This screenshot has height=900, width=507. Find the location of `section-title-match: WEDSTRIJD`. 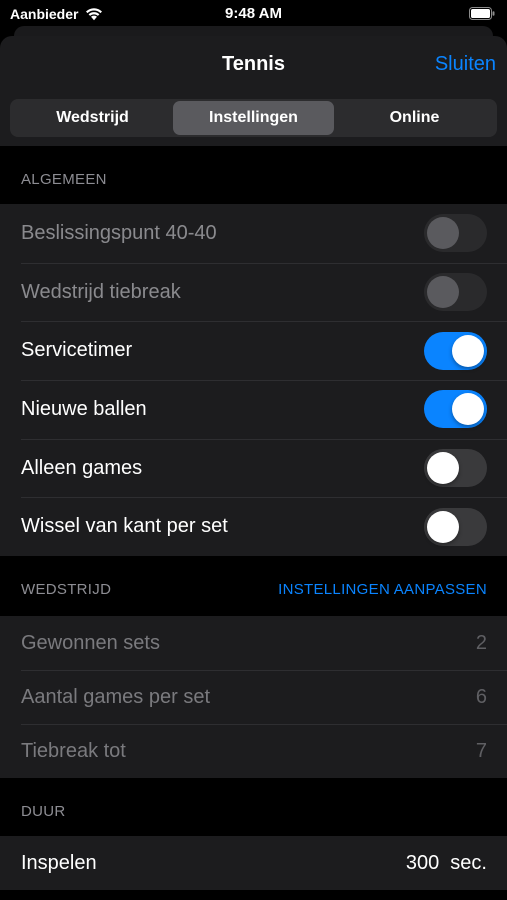

section-title-match: WEDSTRIJD is located at coordinates (66, 589).